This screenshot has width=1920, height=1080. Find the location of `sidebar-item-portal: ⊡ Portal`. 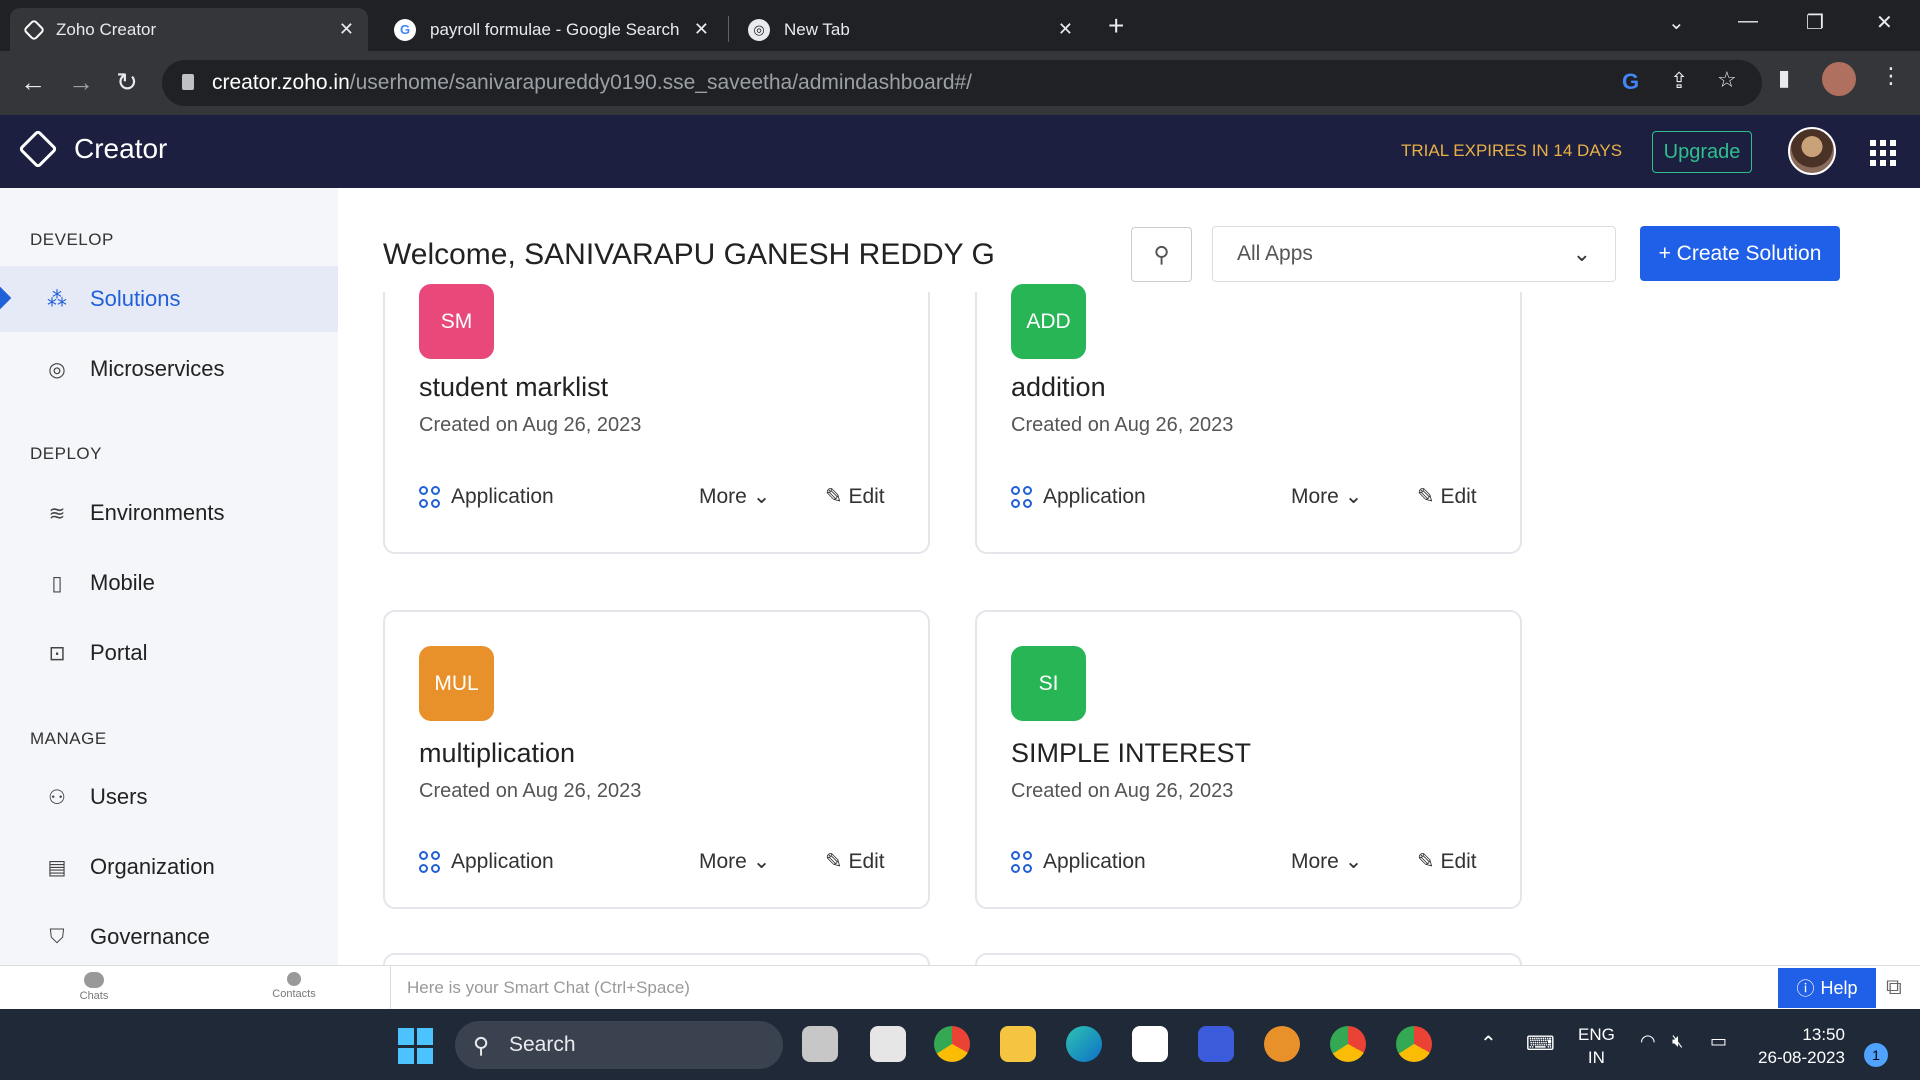

sidebar-item-portal: ⊡ Portal is located at coordinates (169, 653).